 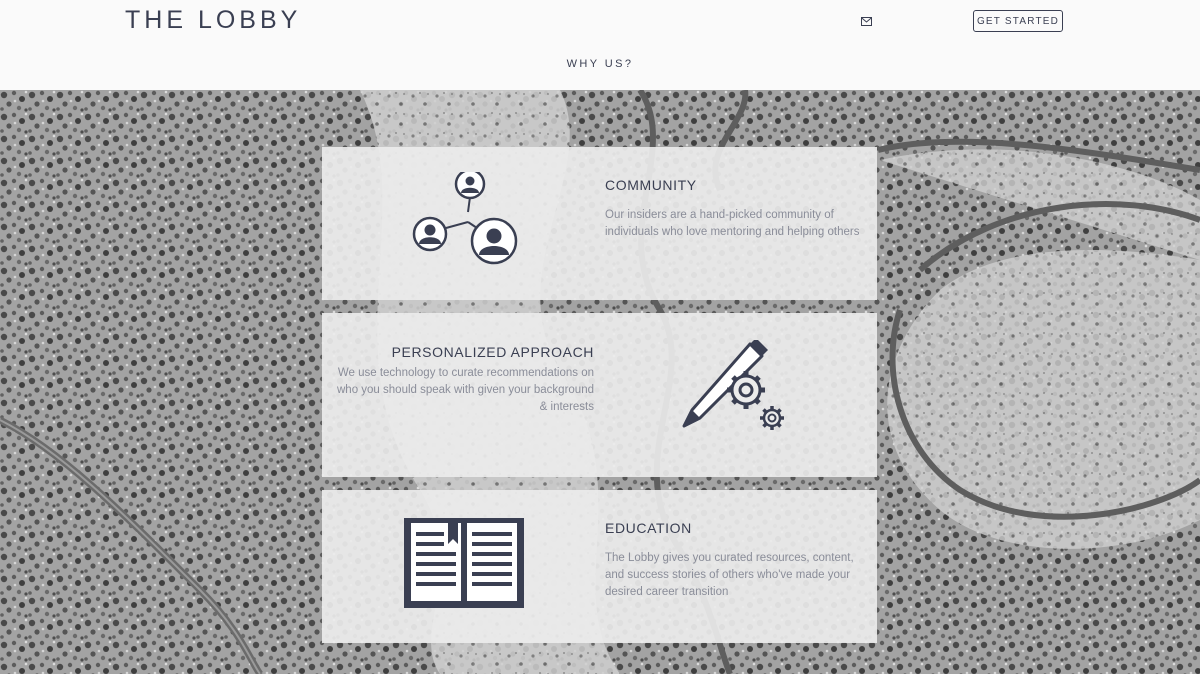 I want to click on mail-button, so click(x=866, y=21).